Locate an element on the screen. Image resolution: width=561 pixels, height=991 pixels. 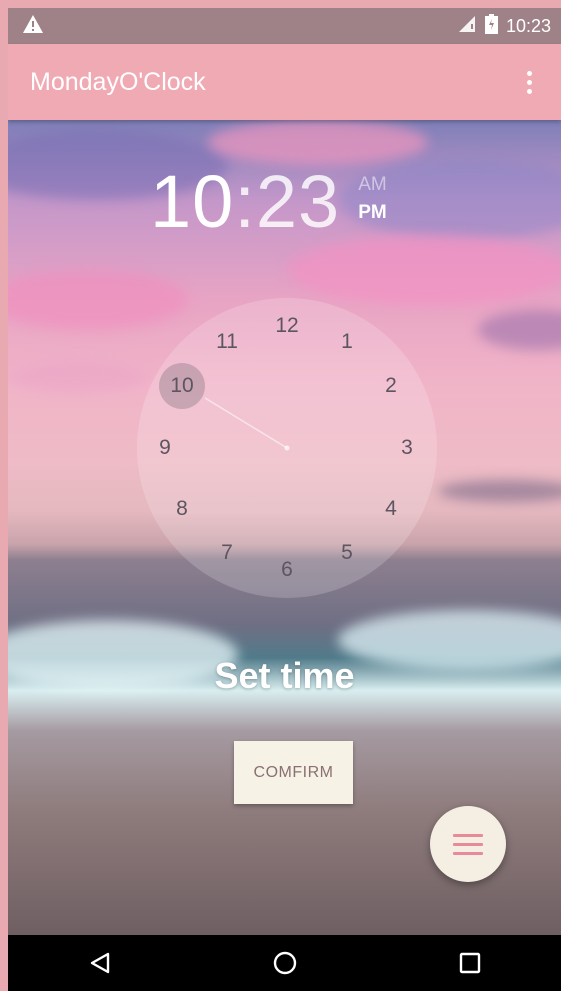
signal-icon is located at coordinates (467, 26).